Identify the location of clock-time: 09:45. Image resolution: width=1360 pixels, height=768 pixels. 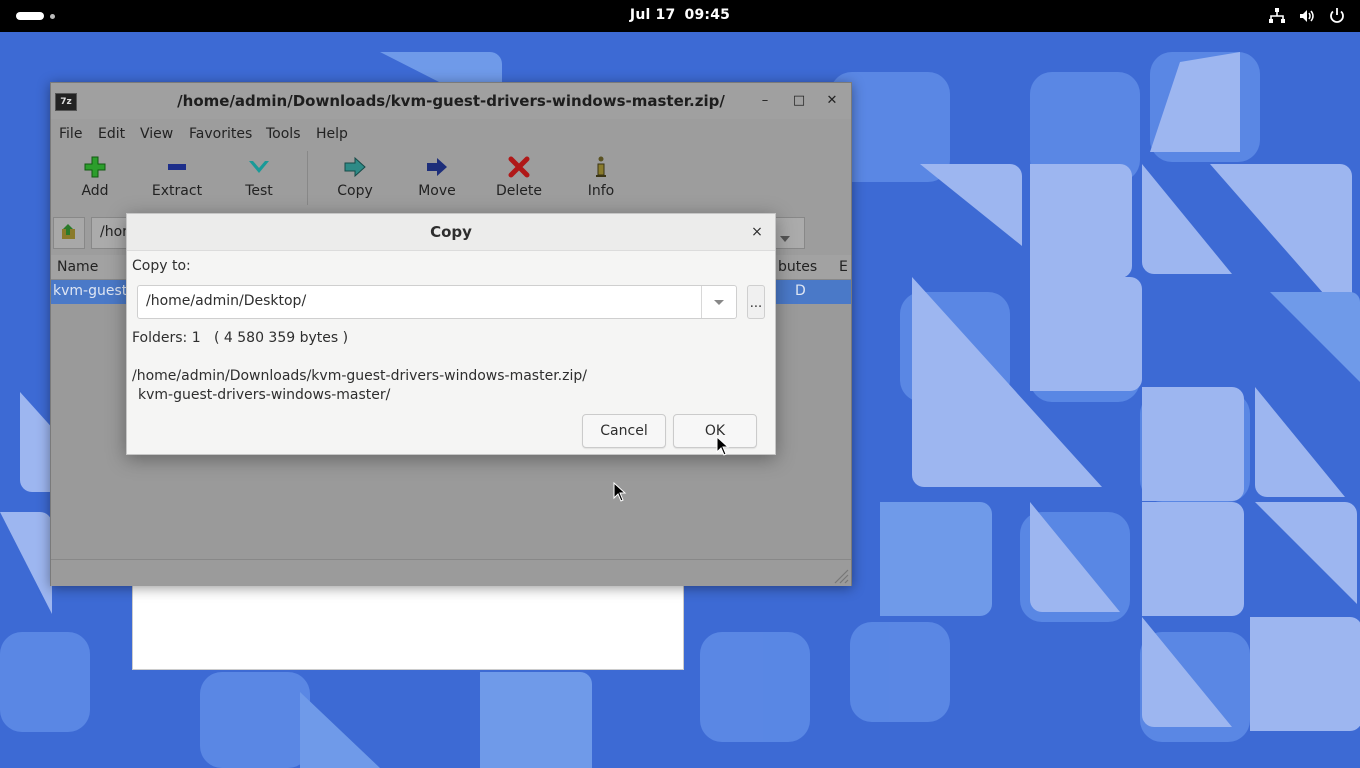
(707, 15).